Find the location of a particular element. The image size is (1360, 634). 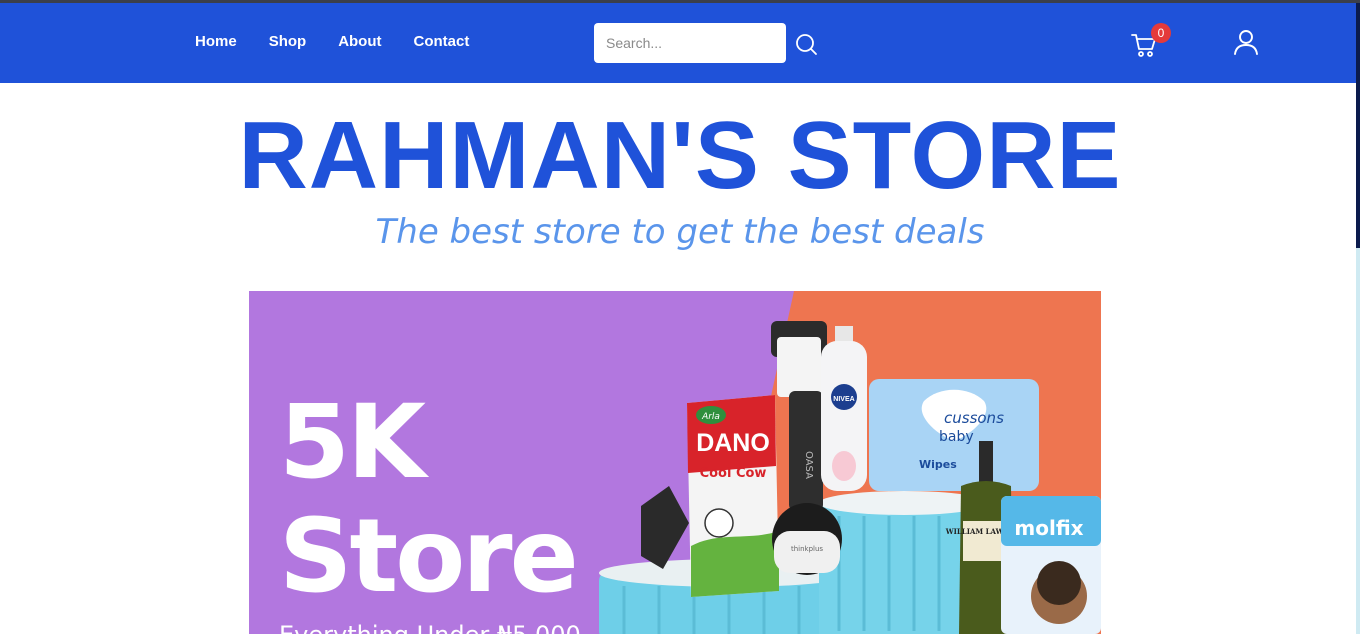

wipes-label: Wipes is located at coordinates (938, 464).